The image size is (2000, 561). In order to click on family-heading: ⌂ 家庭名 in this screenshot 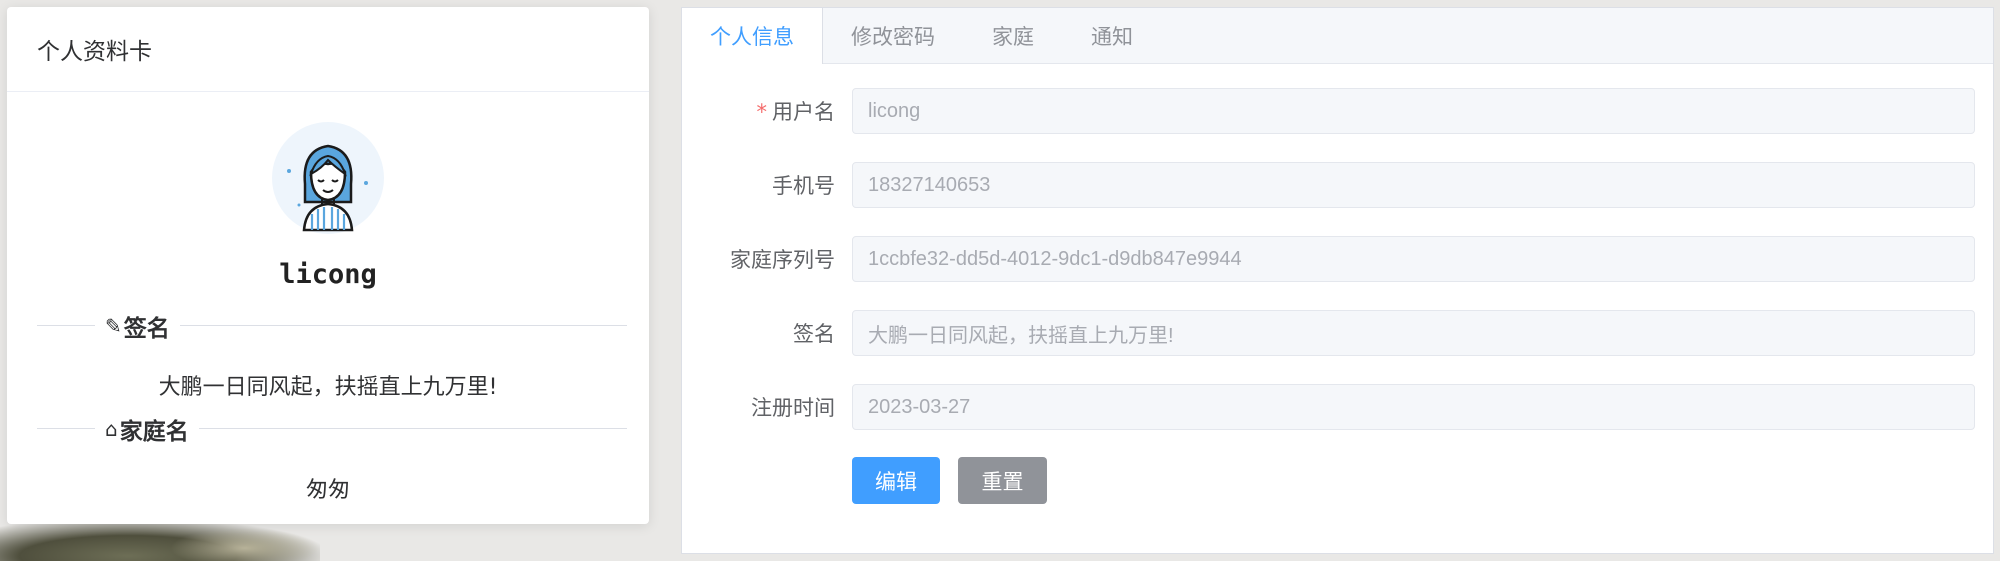, I will do `click(147, 429)`.